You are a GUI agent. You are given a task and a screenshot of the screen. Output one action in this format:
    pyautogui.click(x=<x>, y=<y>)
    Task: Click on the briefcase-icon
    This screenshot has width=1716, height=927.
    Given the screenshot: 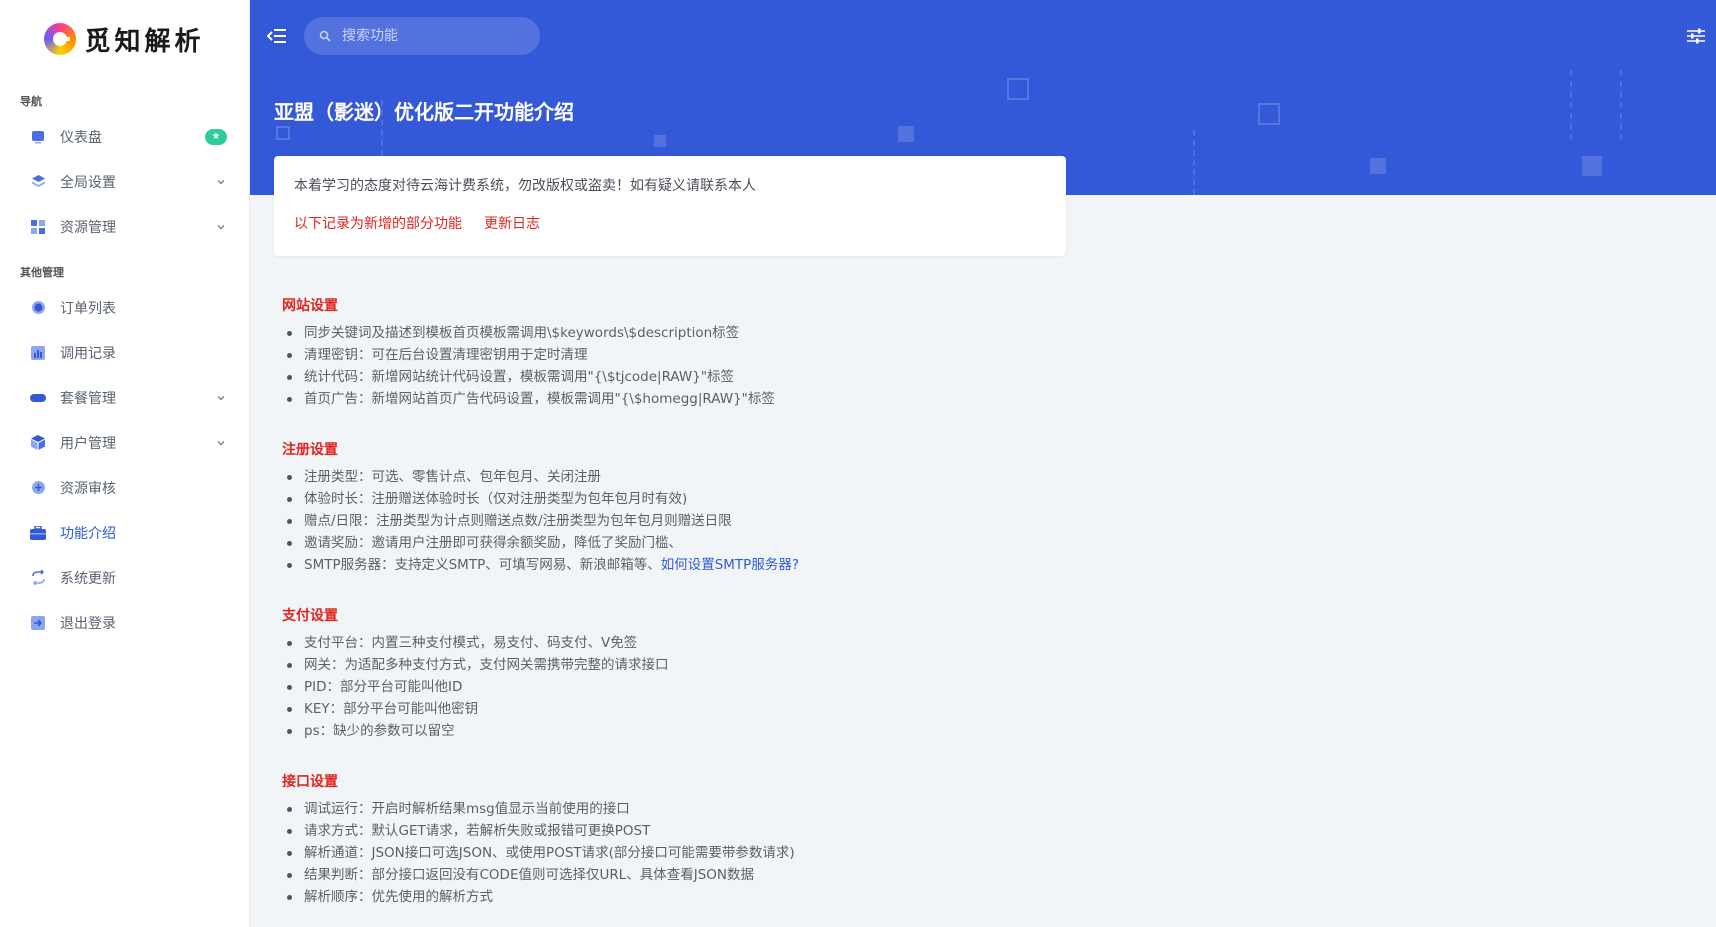 What is the action you would take?
    pyautogui.click(x=38, y=533)
    